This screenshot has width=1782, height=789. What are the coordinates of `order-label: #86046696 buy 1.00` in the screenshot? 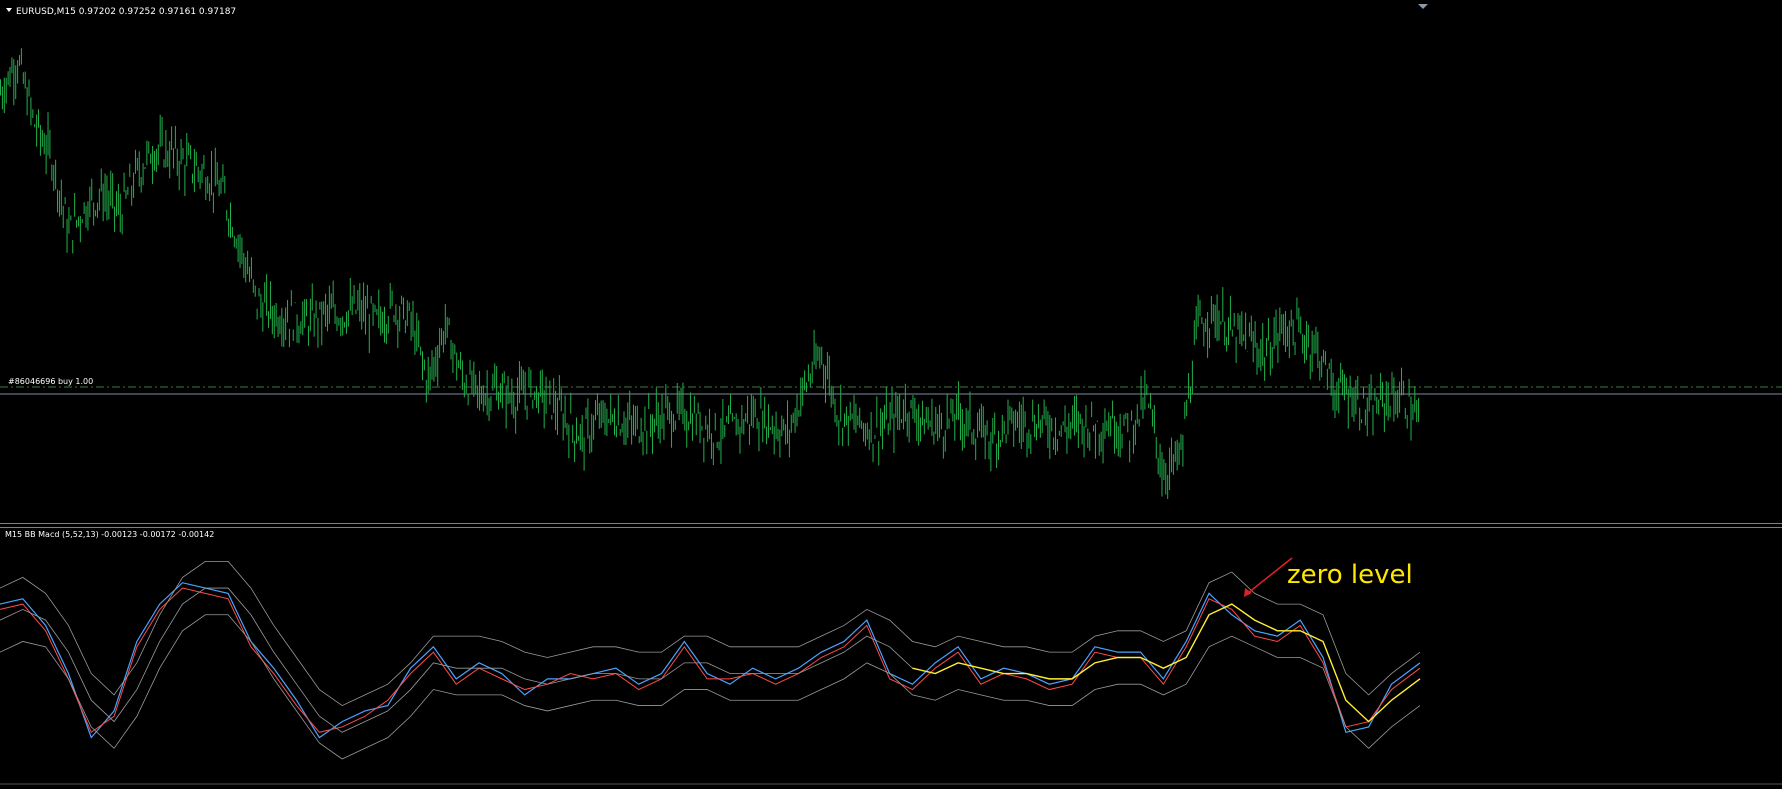 It's located at (50, 381).